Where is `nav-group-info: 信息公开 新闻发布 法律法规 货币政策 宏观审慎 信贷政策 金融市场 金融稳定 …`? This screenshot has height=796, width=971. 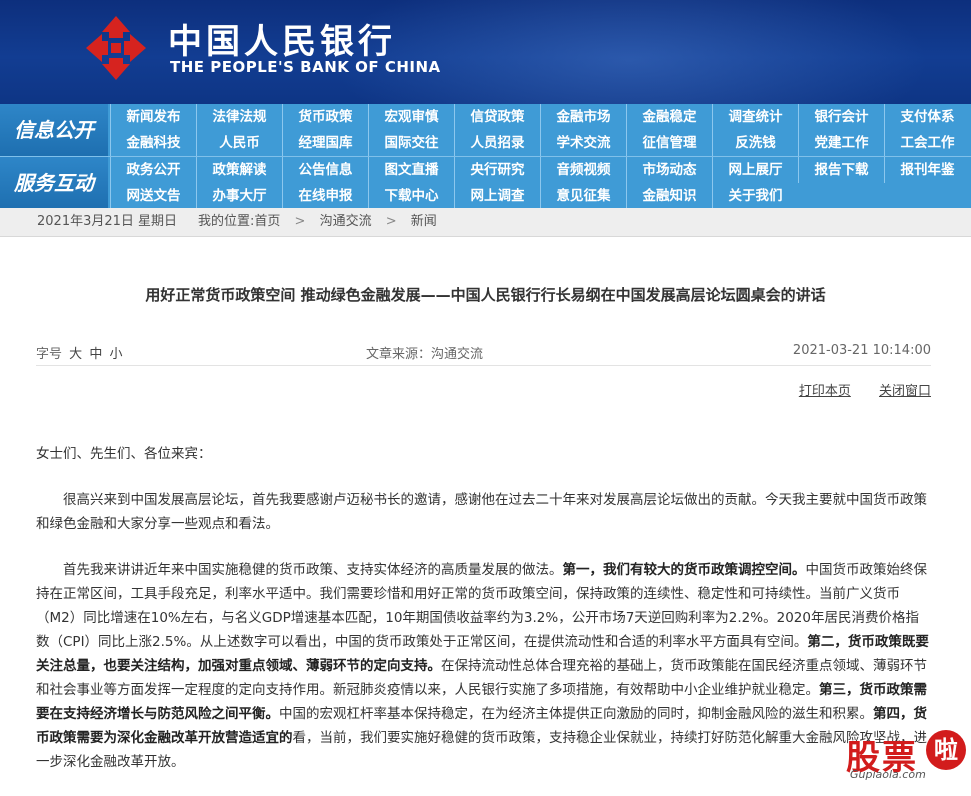
nav-group-info: 信息公开 新闻发布 法律法规 货币政策 宏观审慎 信贷政策 金融市场 金融稳定 … is located at coordinates (485, 130).